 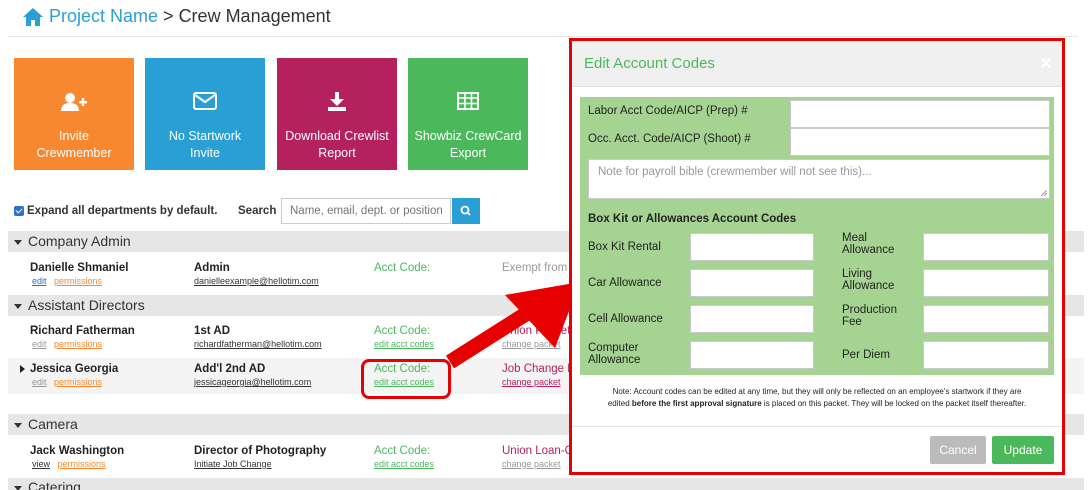 I want to click on highlight-callout, so click(x=406, y=379).